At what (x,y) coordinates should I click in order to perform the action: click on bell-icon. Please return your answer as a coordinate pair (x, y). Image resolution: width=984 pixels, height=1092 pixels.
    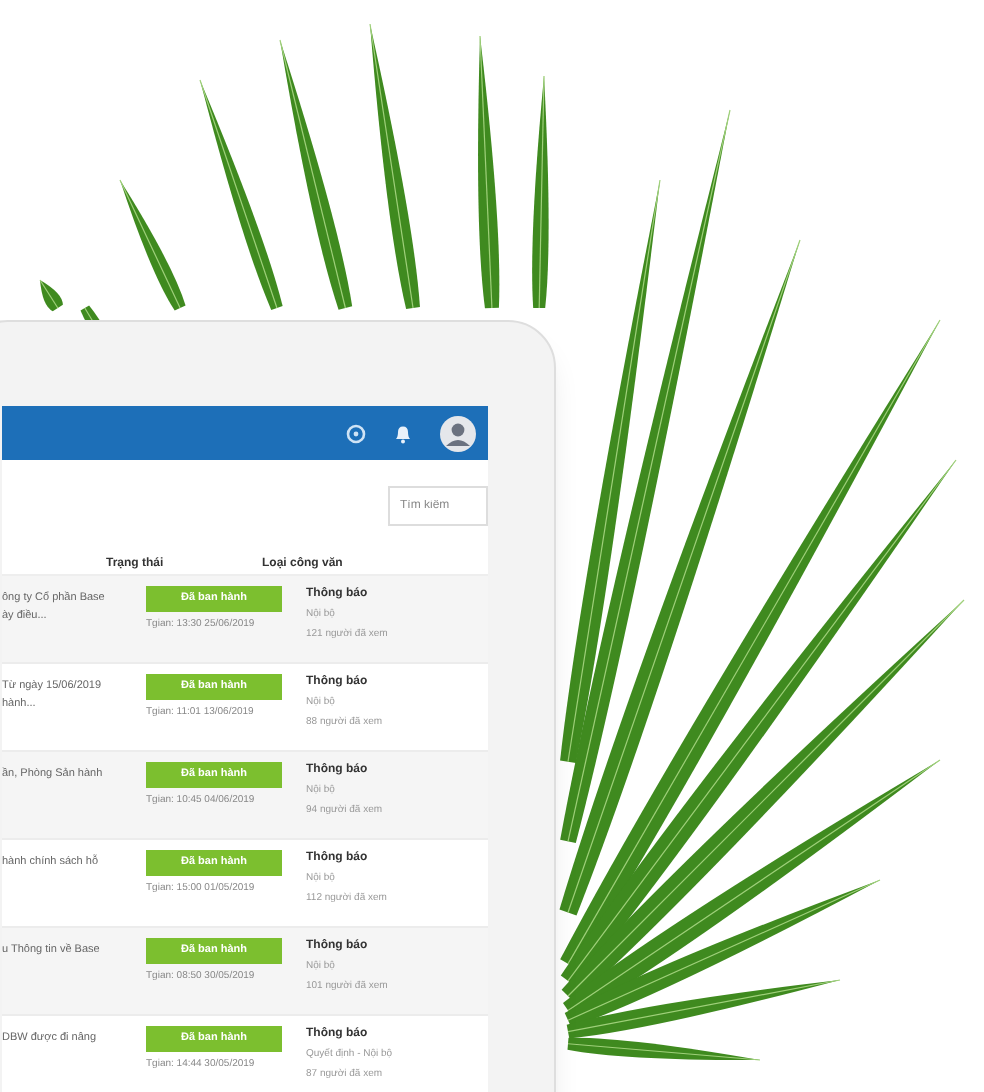
    Looking at the image, I should click on (403, 433).